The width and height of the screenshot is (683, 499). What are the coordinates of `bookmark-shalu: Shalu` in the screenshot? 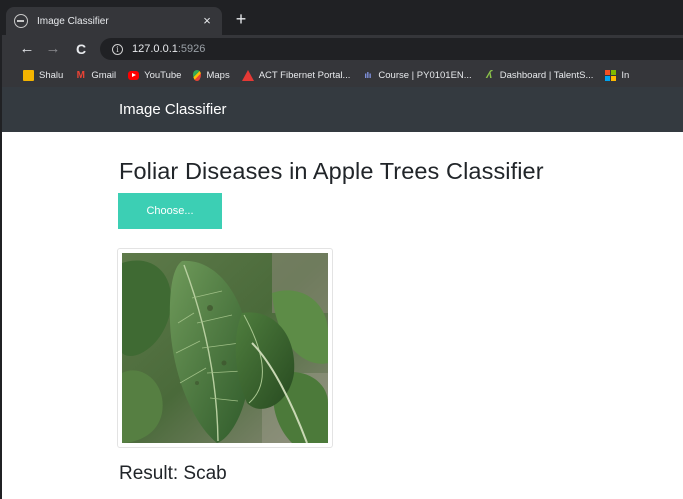 It's located at (43, 75).